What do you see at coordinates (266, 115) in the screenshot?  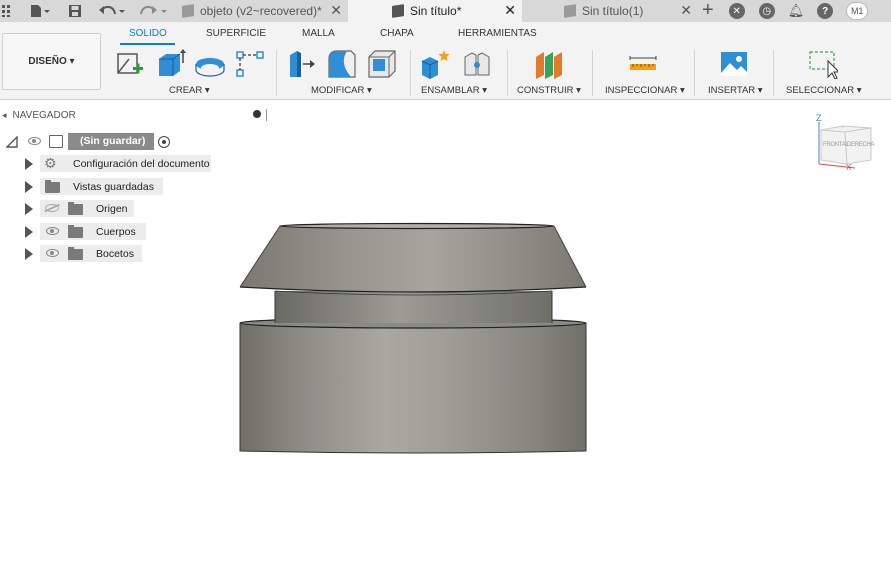 I see `panel-grip` at bounding box center [266, 115].